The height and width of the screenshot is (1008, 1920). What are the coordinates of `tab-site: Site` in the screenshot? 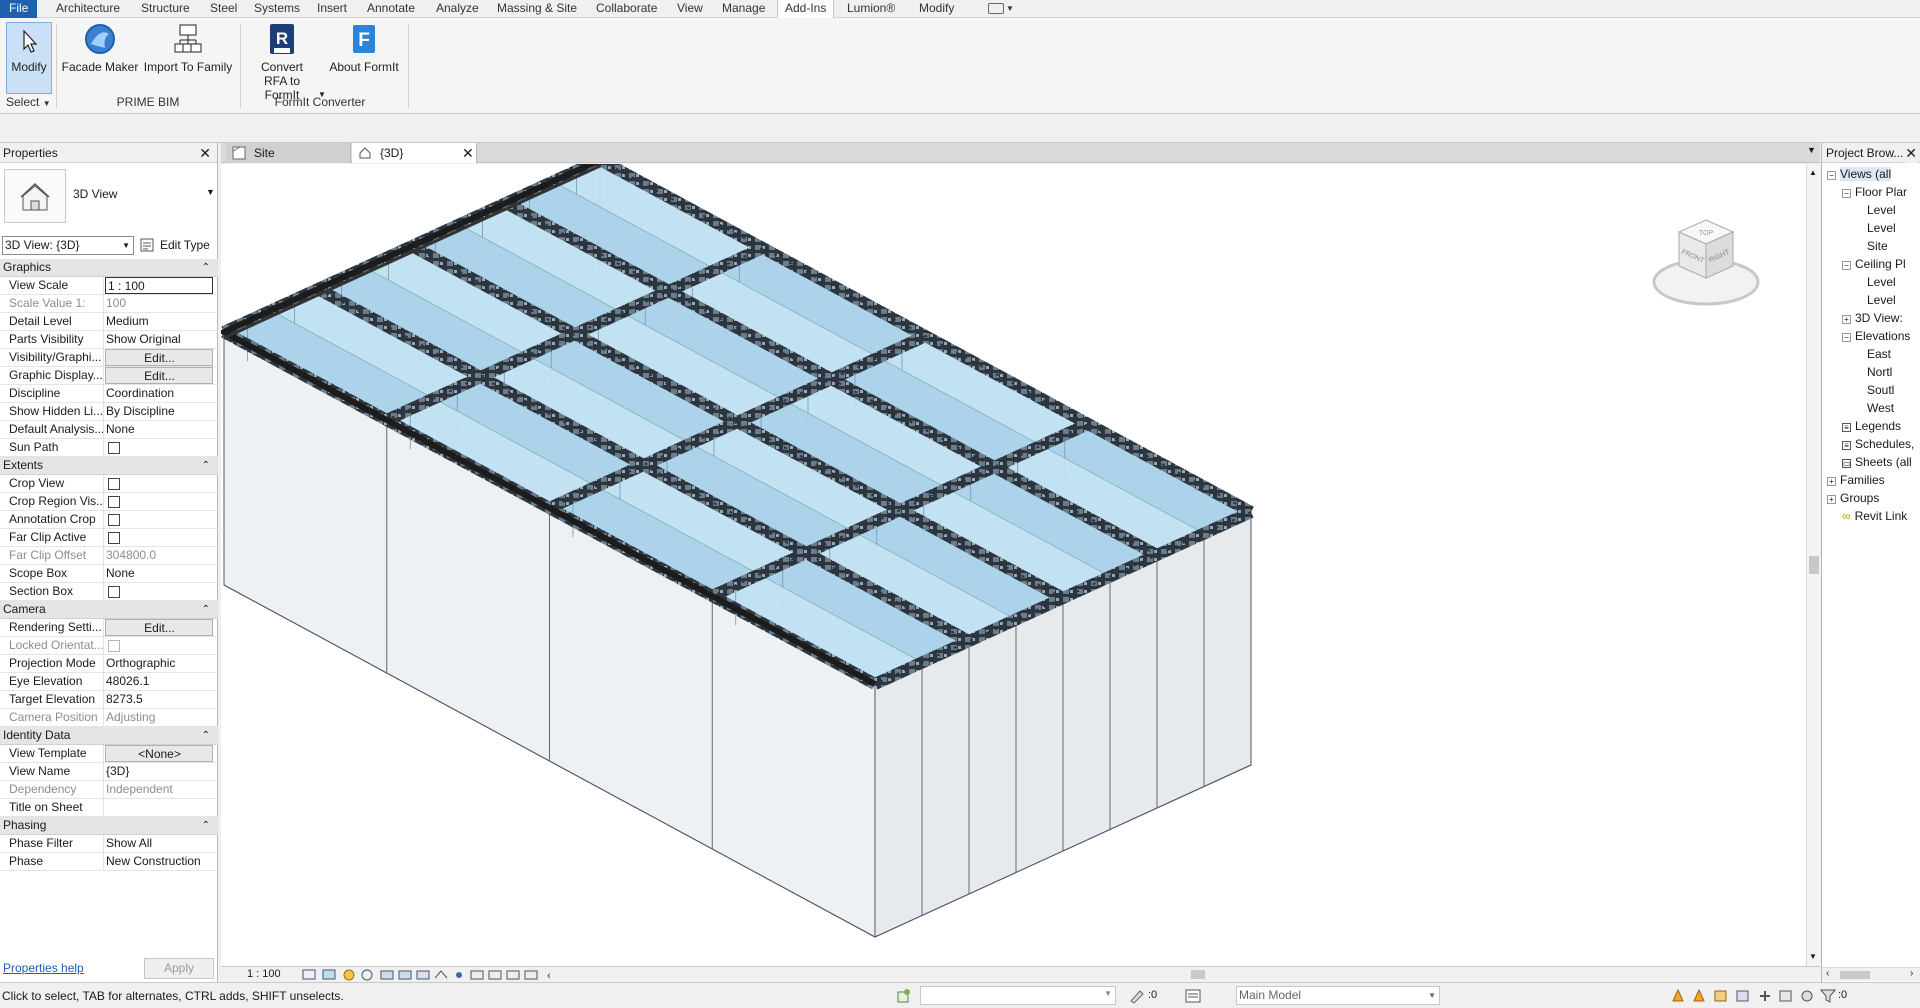 It's located at (288, 153).